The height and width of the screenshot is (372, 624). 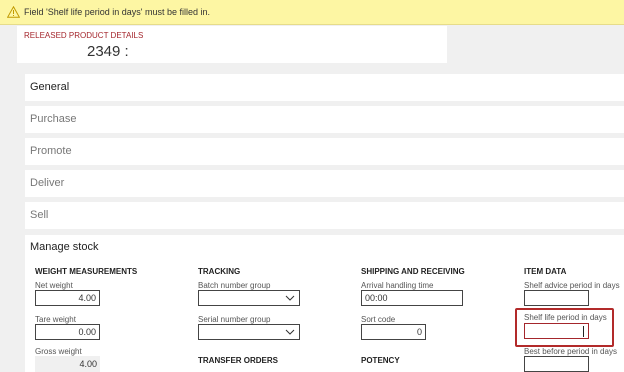 I want to click on net-weight-label: Net weight, so click(x=54, y=285).